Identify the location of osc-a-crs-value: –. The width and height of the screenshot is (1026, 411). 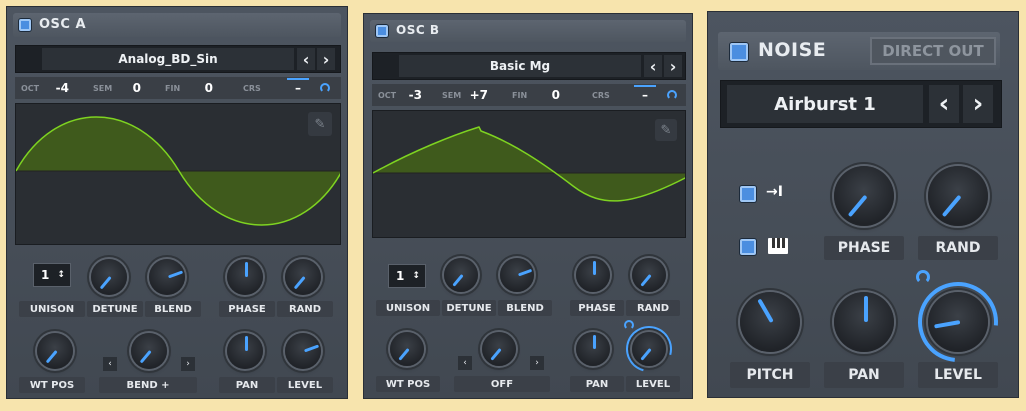
(286, 88).